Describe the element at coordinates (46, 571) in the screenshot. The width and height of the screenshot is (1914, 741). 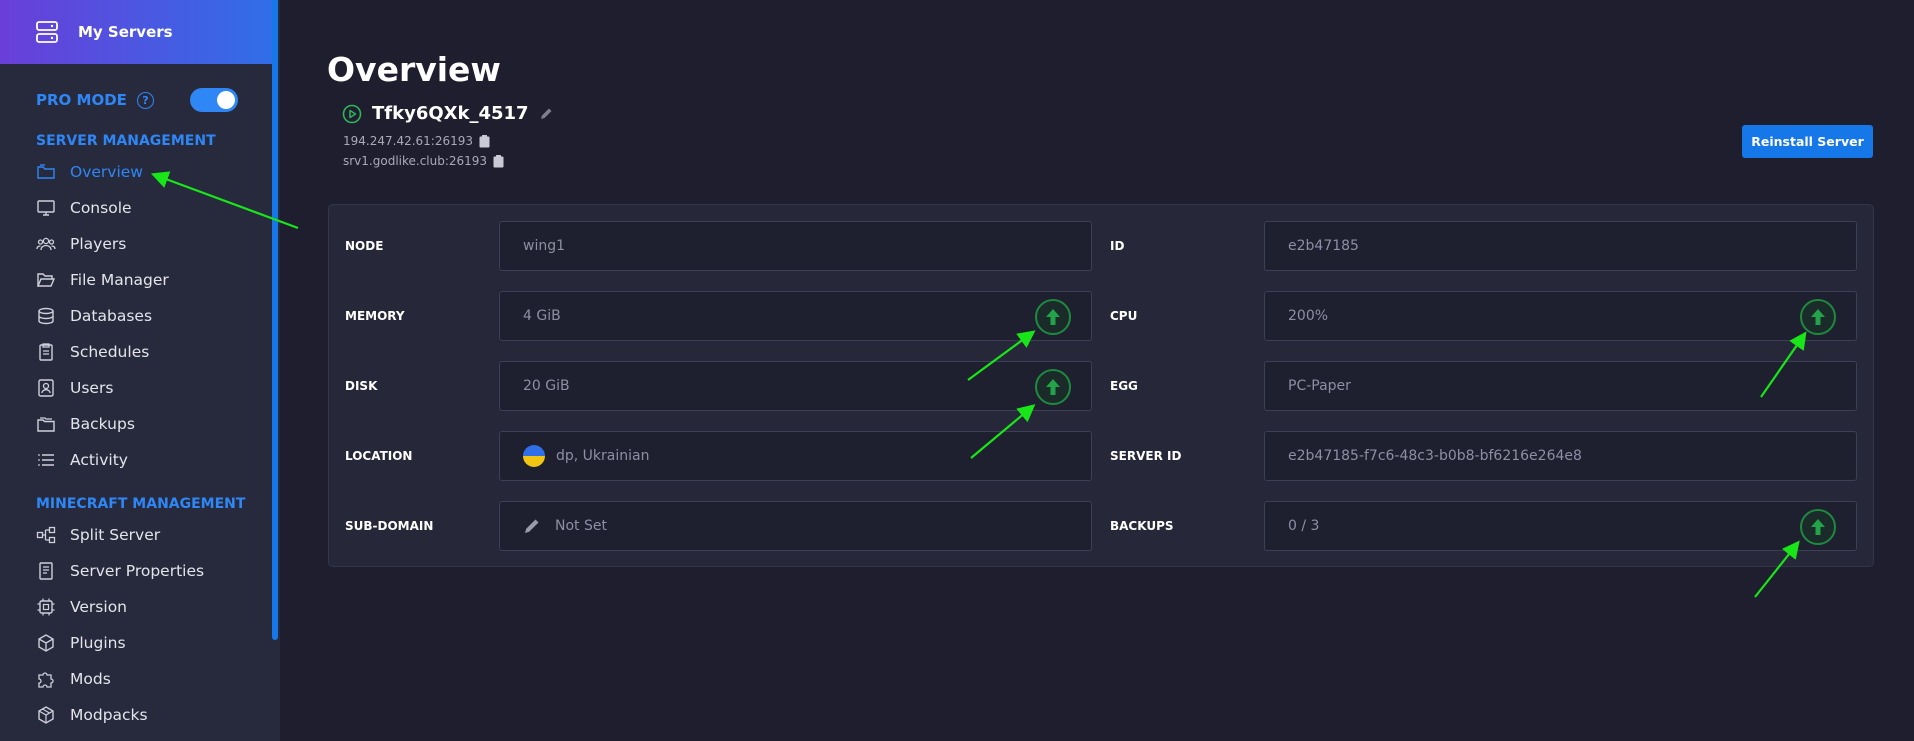
I see `document-icon` at that location.